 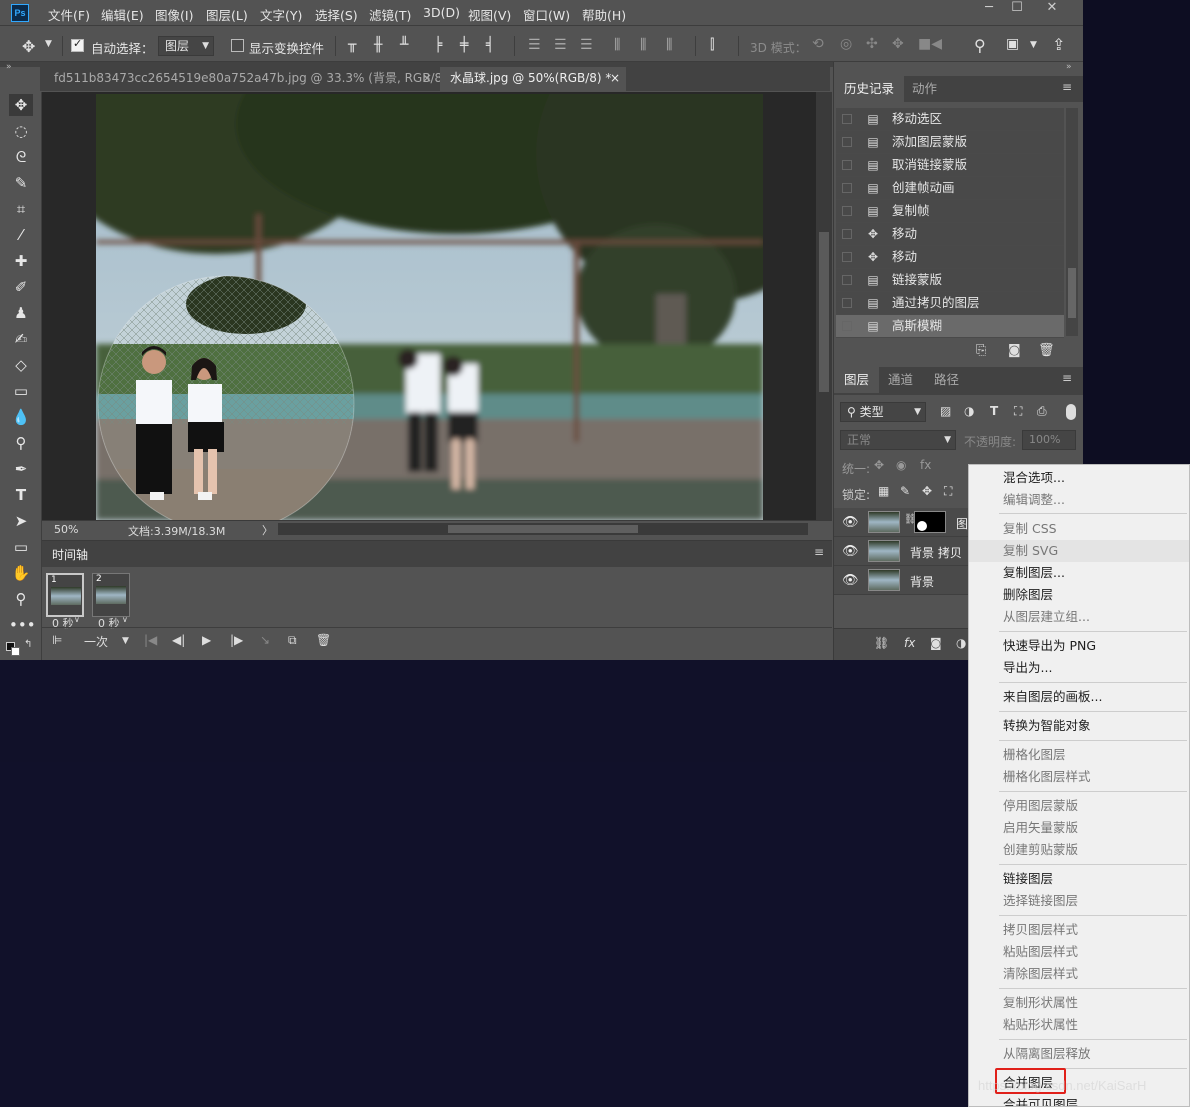 What do you see at coordinates (909, 643) in the screenshot?
I see `fx-icon: fx` at bounding box center [909, 643].